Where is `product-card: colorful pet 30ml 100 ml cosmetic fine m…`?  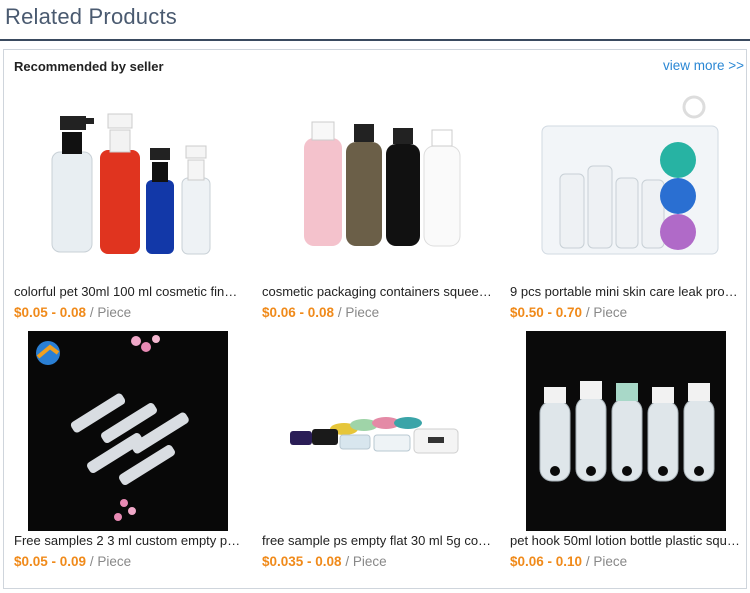
product-card: colorful pet 30ml 100 ml cosmetic fine m… is located at coordinates (133, 202).